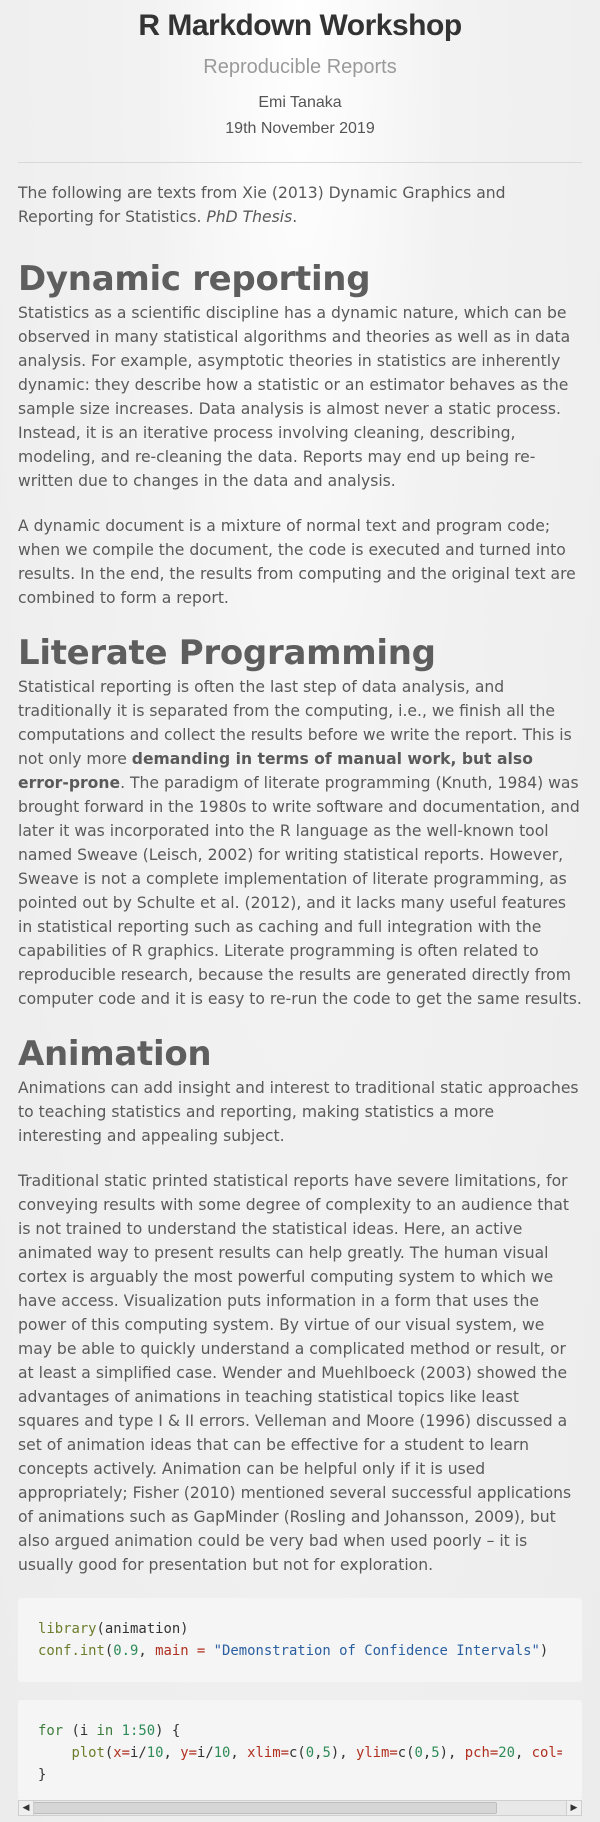  What do you see at coordinates (295, 217) in the screenshot?
I see `intro-tail: .` at bounding box center [295, 217].